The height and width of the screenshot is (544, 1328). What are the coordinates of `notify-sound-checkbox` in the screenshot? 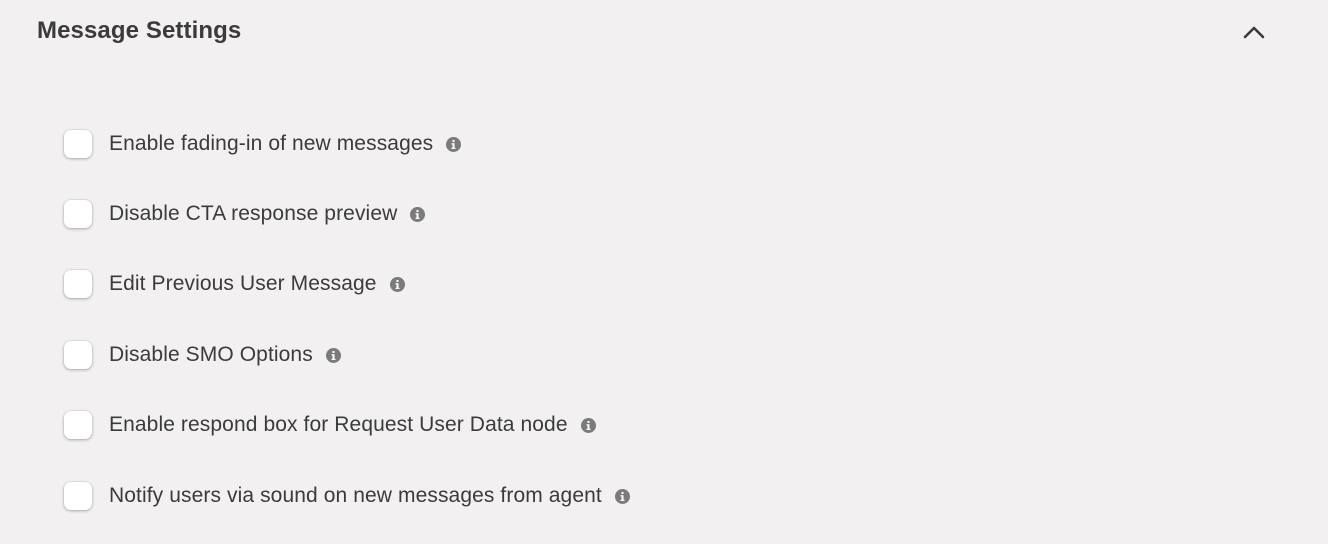 It's located at (78, 496).